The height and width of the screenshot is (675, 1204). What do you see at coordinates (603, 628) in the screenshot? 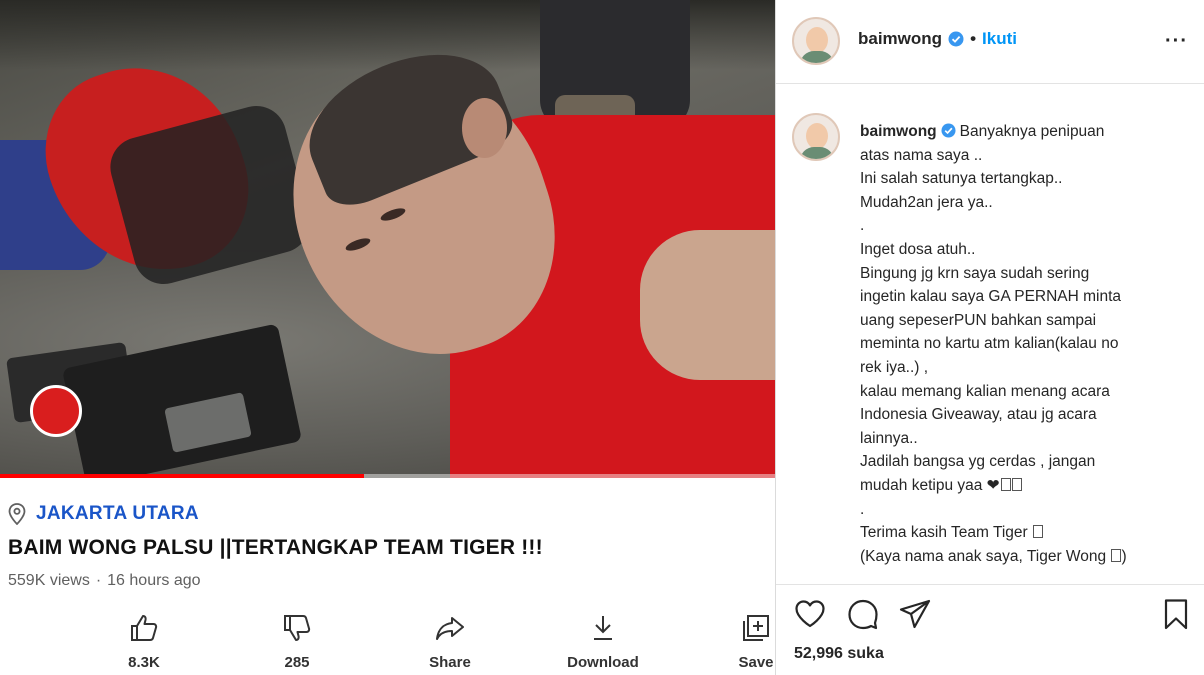
I see `download-icon` at bounding box center [603, 628].